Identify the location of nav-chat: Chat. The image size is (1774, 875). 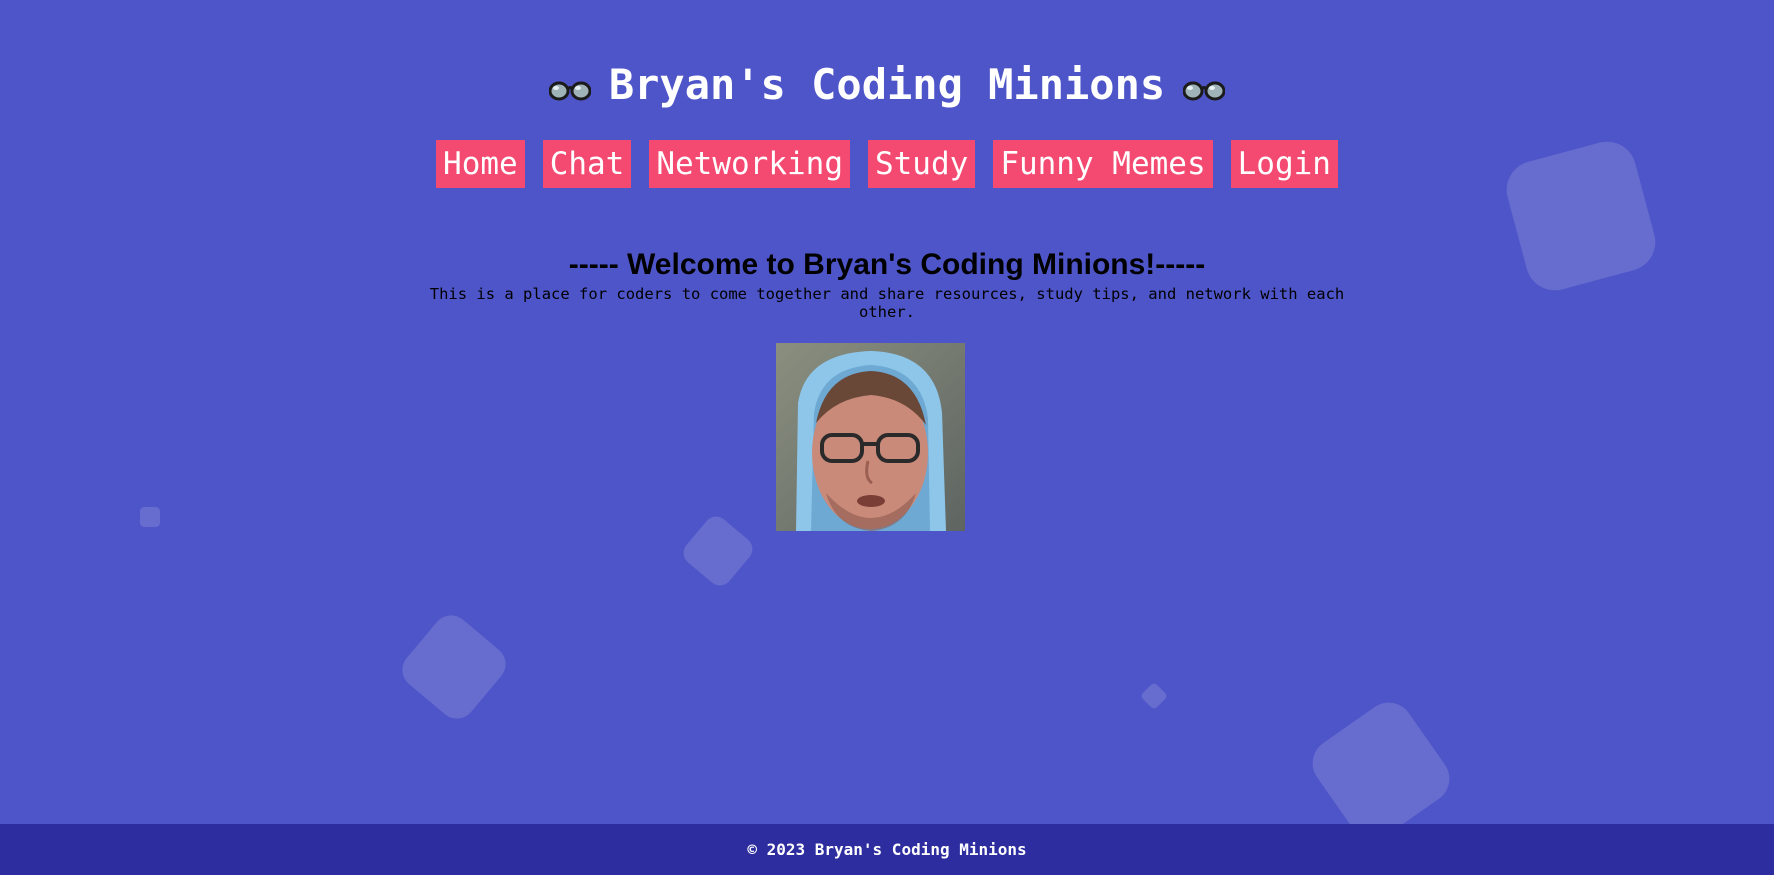
(587, 164).